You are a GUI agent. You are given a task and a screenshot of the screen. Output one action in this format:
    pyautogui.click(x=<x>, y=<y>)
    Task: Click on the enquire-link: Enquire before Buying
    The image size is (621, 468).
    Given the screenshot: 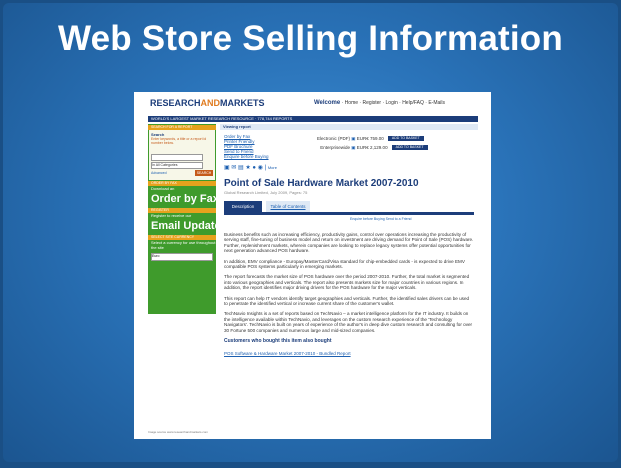 What is the action you would take?
    pyautogui.click(x=246, y=156)
    